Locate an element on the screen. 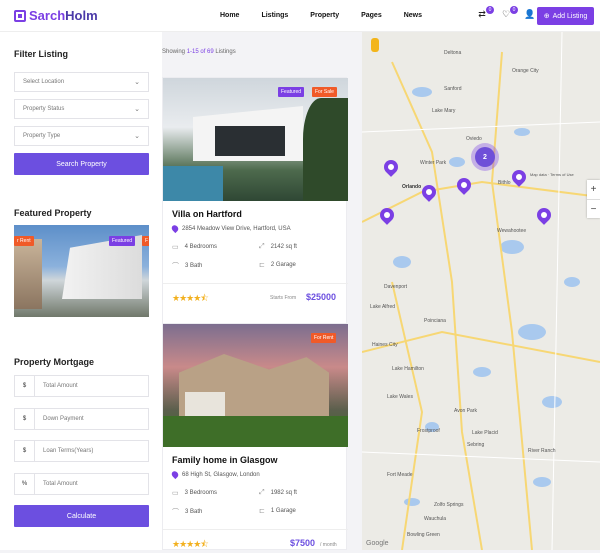  logo: Sarch Holm is located at coordinates (56, 15).